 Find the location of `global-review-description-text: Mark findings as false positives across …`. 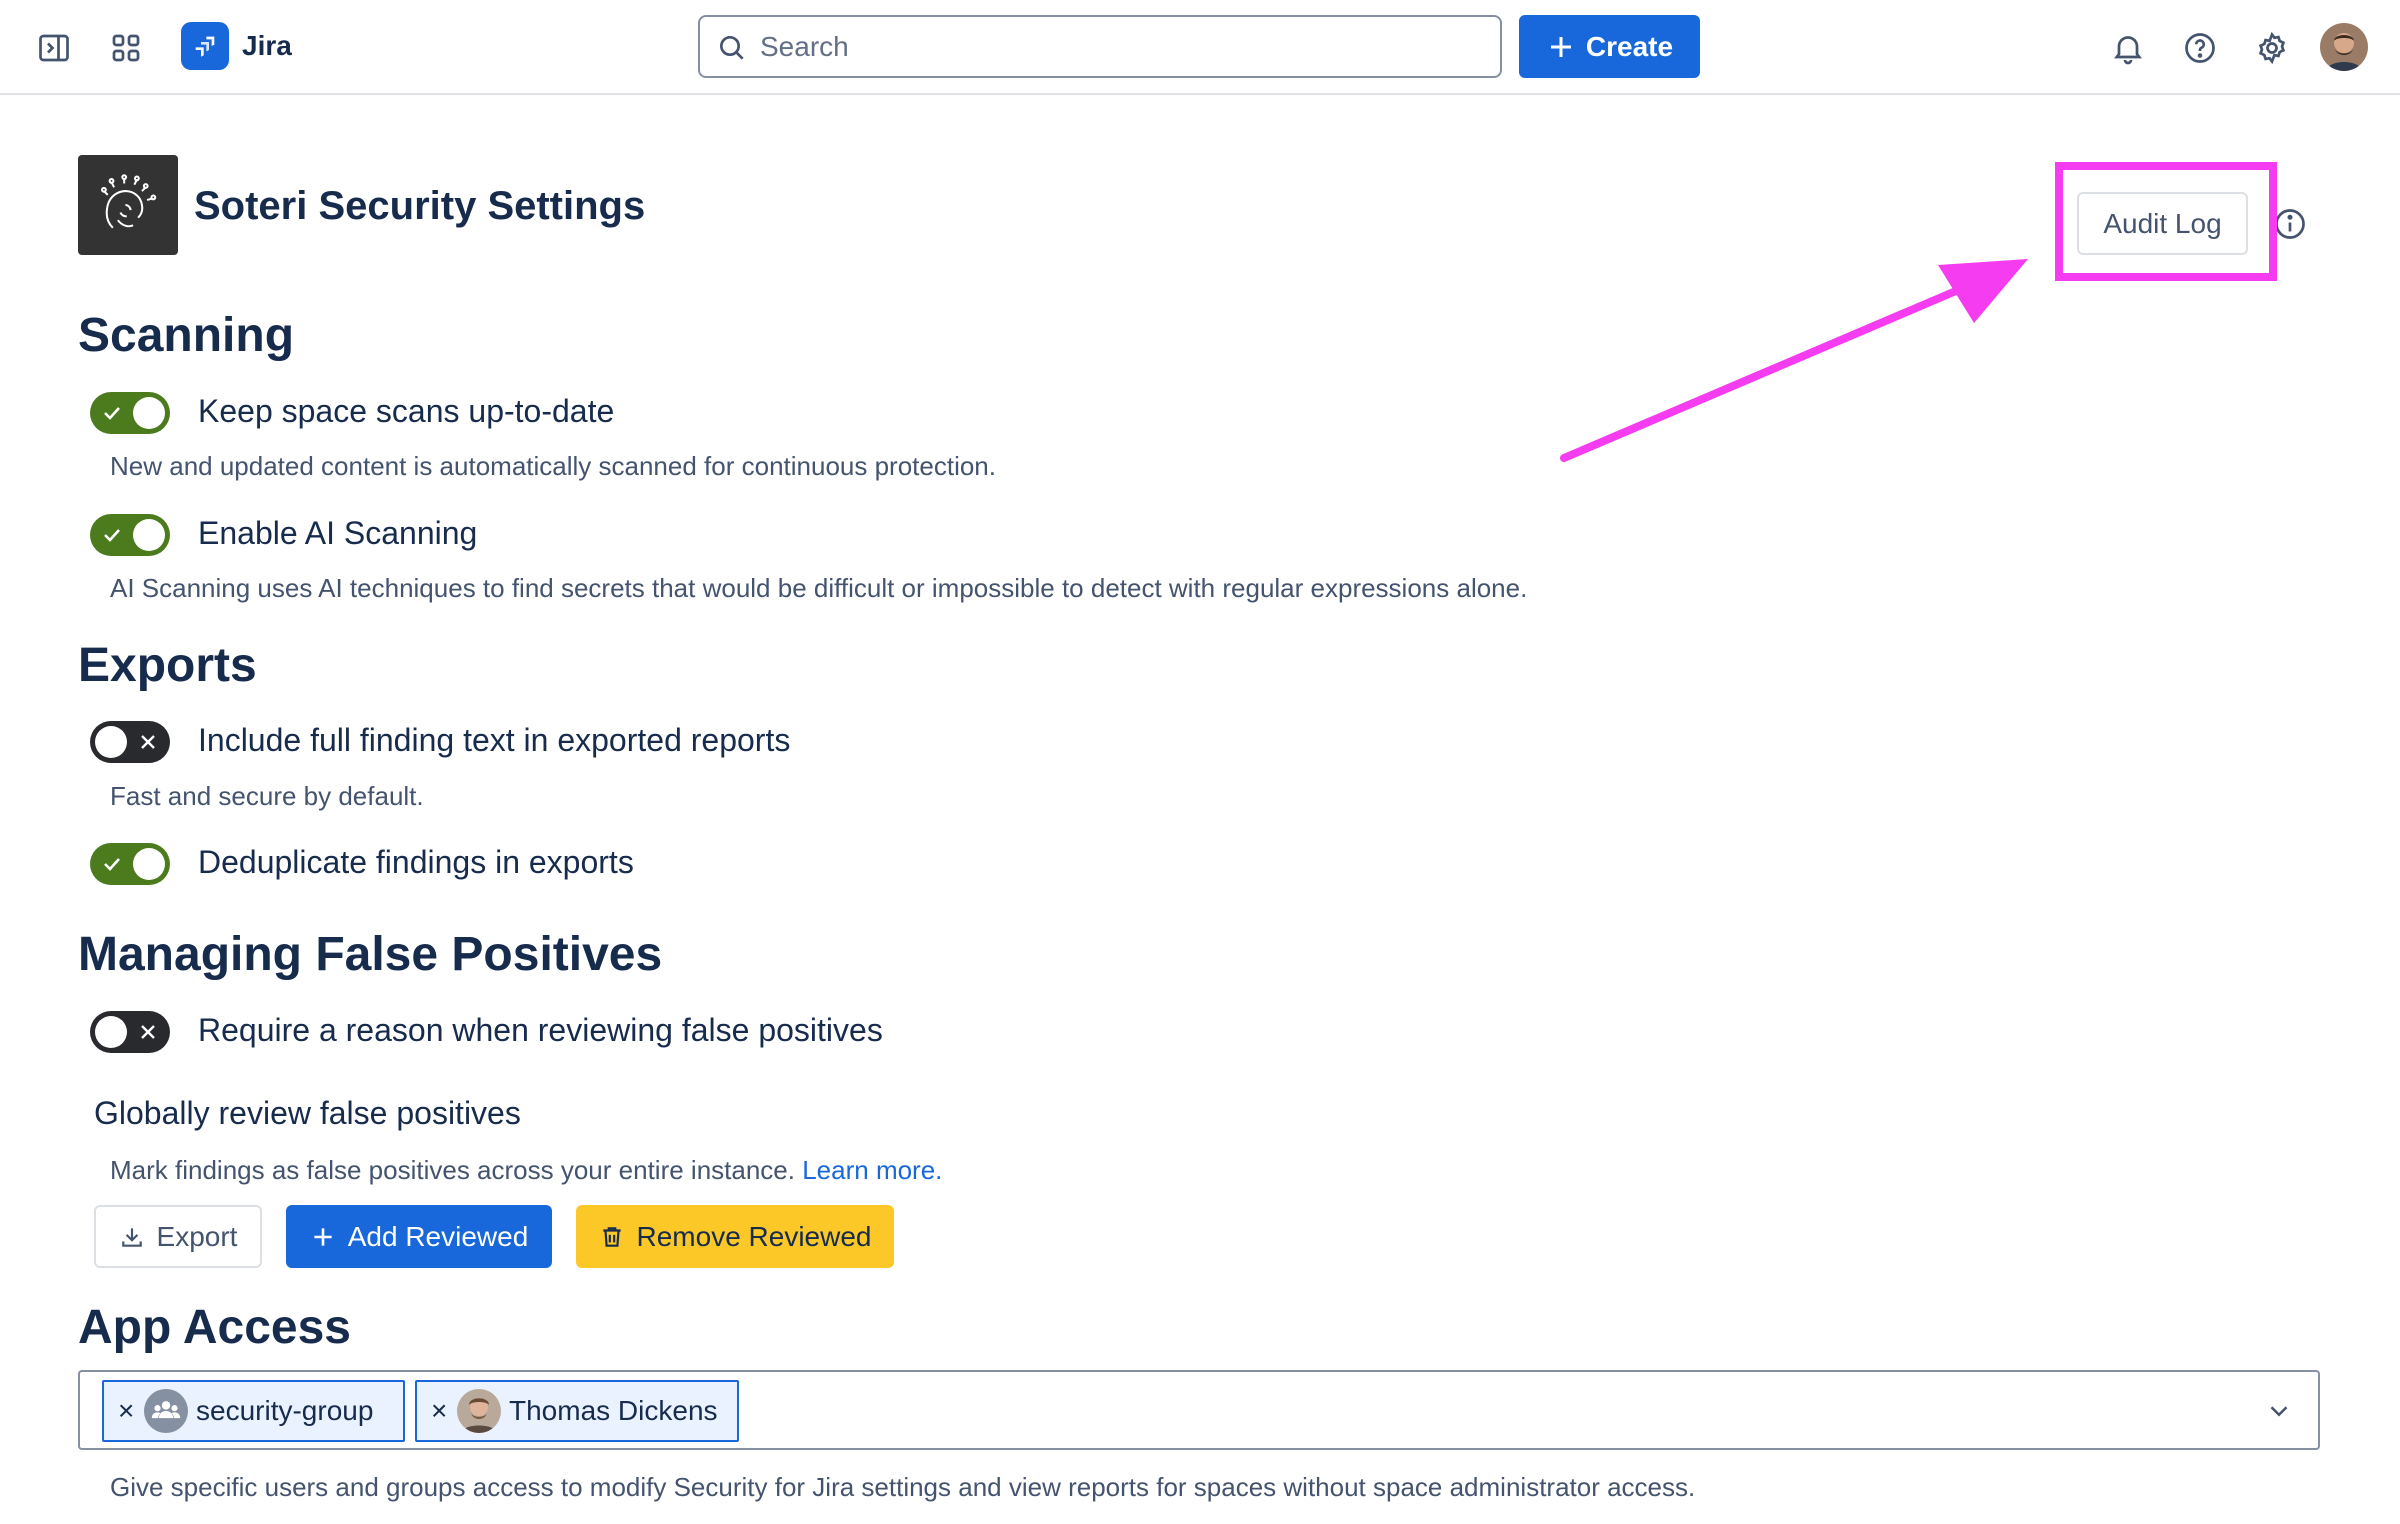

global-review-description-text: Mark findings as false positives across … is located at coordinates (452, 1170).